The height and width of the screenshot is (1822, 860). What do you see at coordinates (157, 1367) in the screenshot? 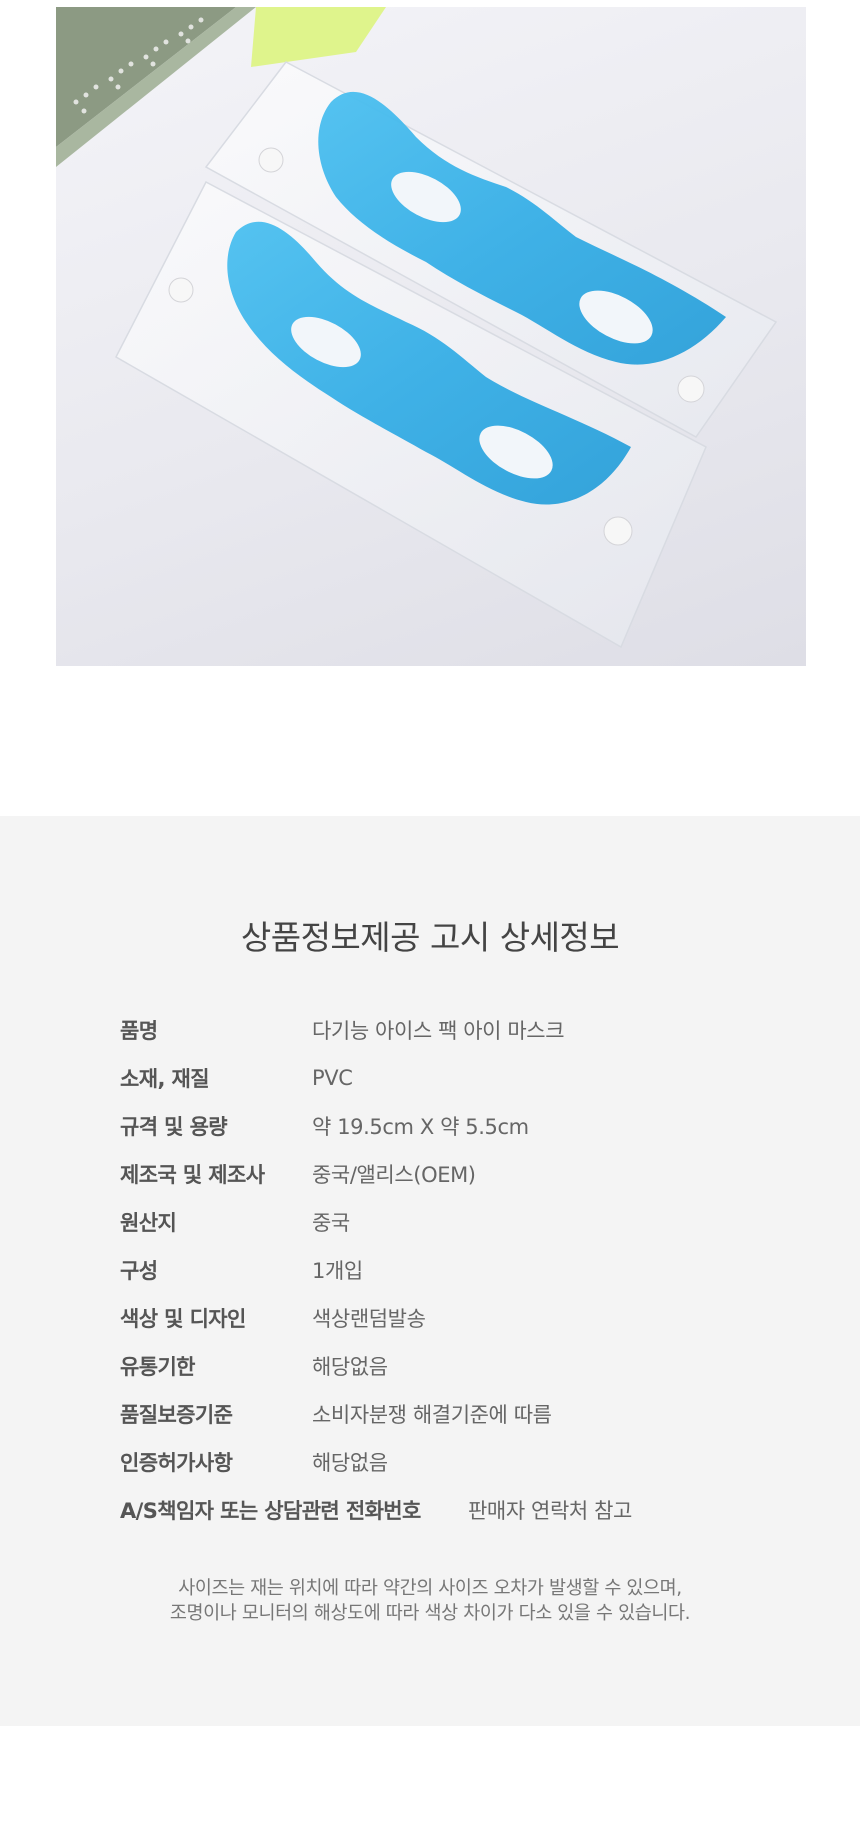
I see `spec-label: 유통기한` at bounding box center [157, 1367].